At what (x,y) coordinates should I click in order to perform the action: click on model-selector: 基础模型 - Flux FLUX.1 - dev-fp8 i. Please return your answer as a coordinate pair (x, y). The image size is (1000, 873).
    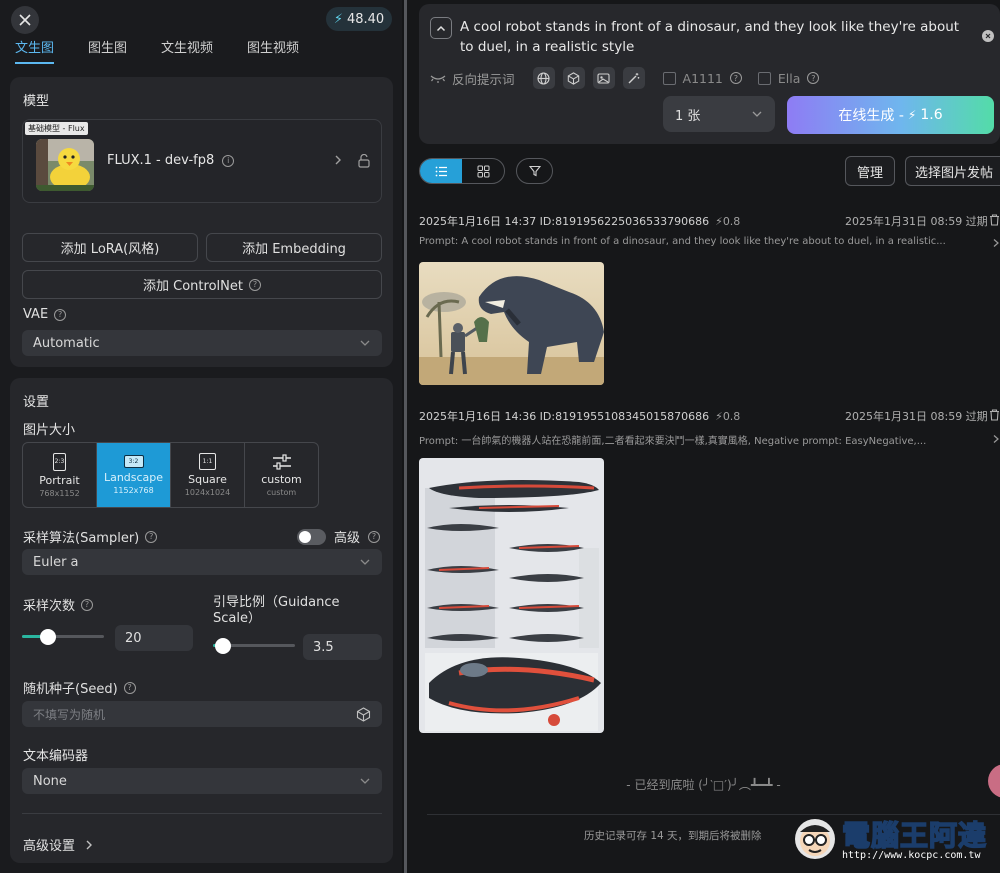
    Looking at the image, I should click on (202, 161).